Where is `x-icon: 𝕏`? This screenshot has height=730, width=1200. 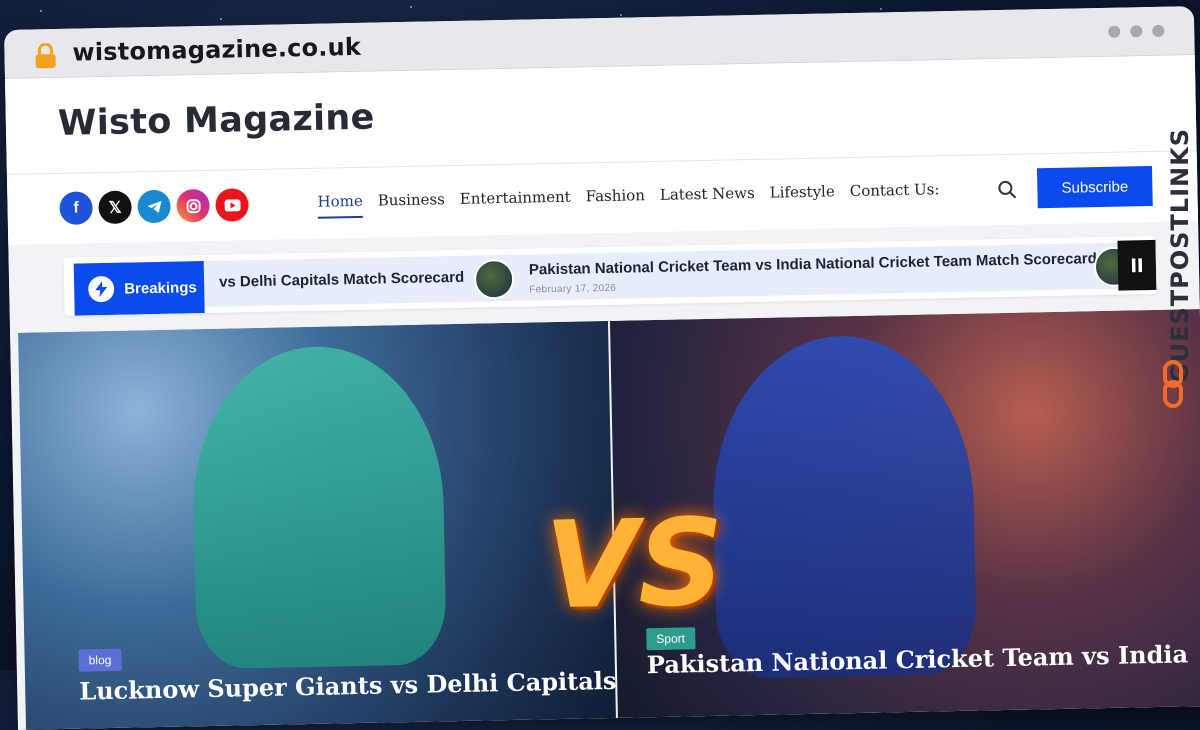
x-icon: 𝕏 is located at coordinates (115, 207).